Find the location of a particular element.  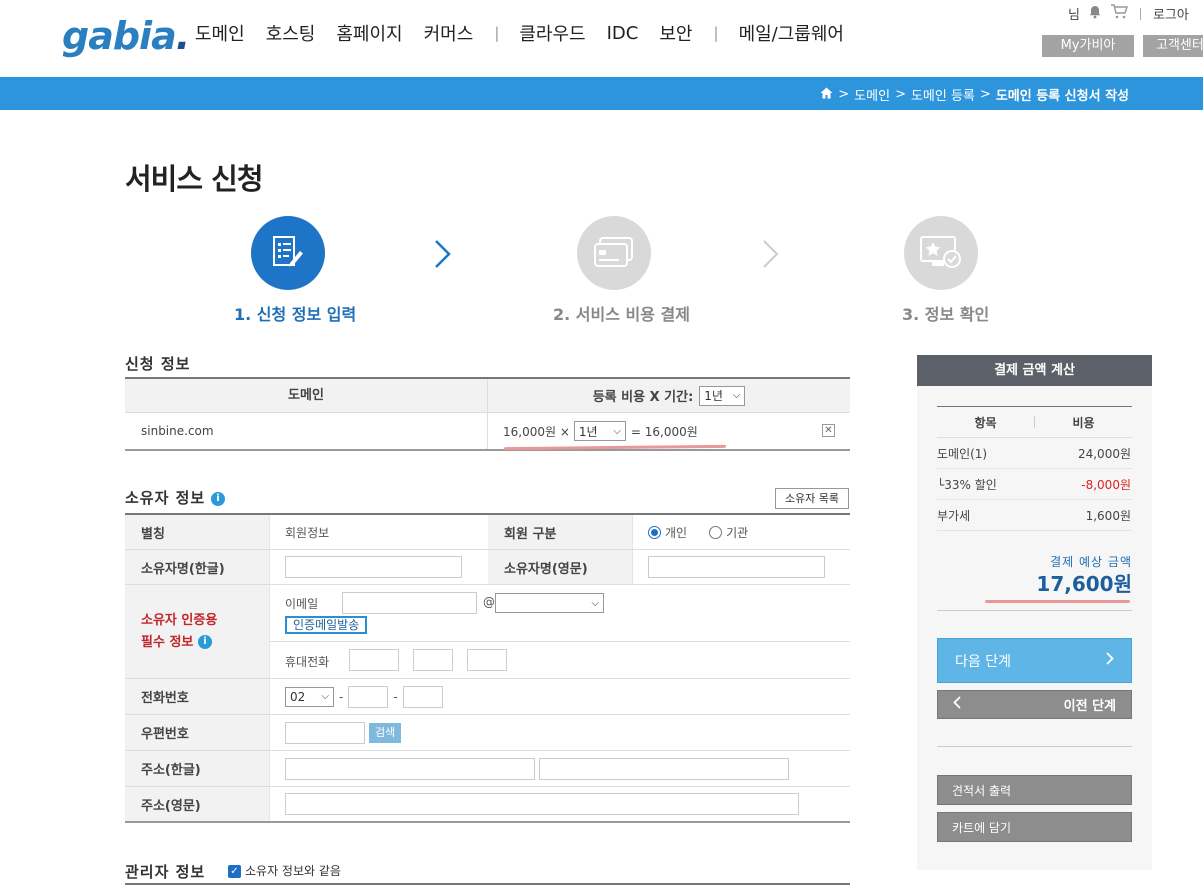

owner-list-button: 소유자 목록 is located at coordinates (812, 498).